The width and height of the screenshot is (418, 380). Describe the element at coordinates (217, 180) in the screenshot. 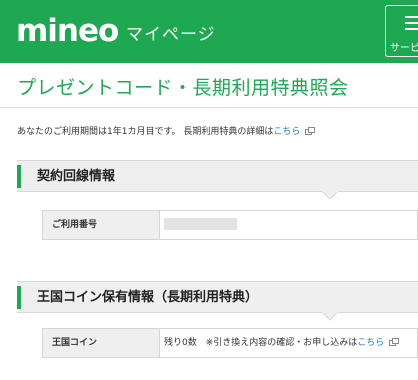

I see `contract-info-heading: 契約回線情報` at that location.